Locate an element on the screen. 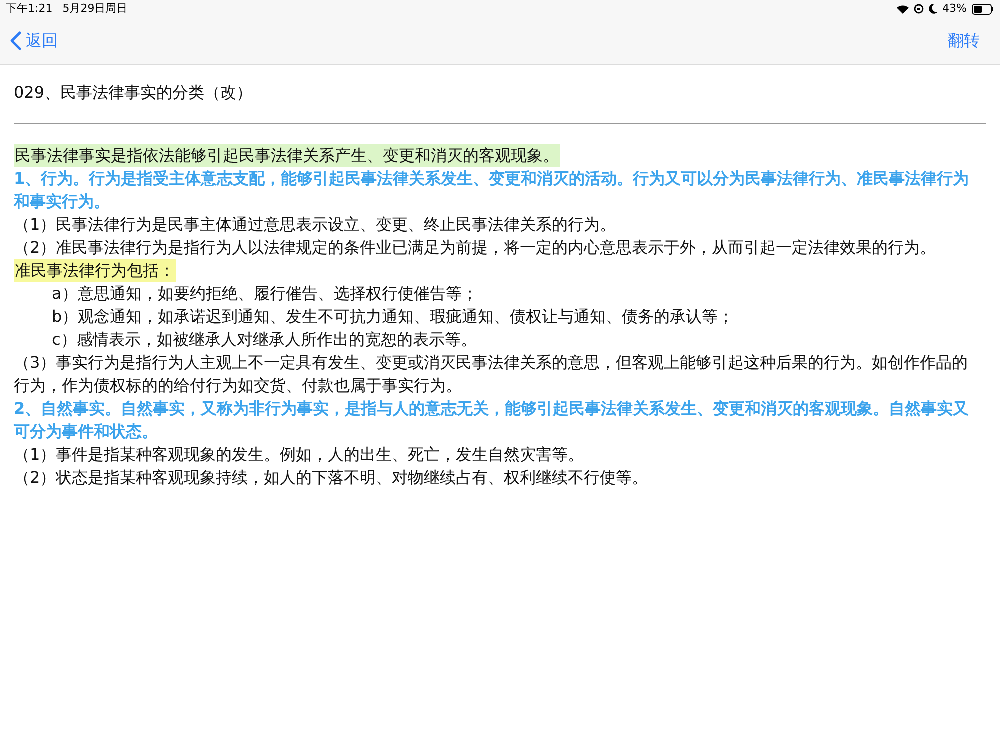  article-title: 029、民事法律事实的分类（改） is located at coordinates (500, 102).